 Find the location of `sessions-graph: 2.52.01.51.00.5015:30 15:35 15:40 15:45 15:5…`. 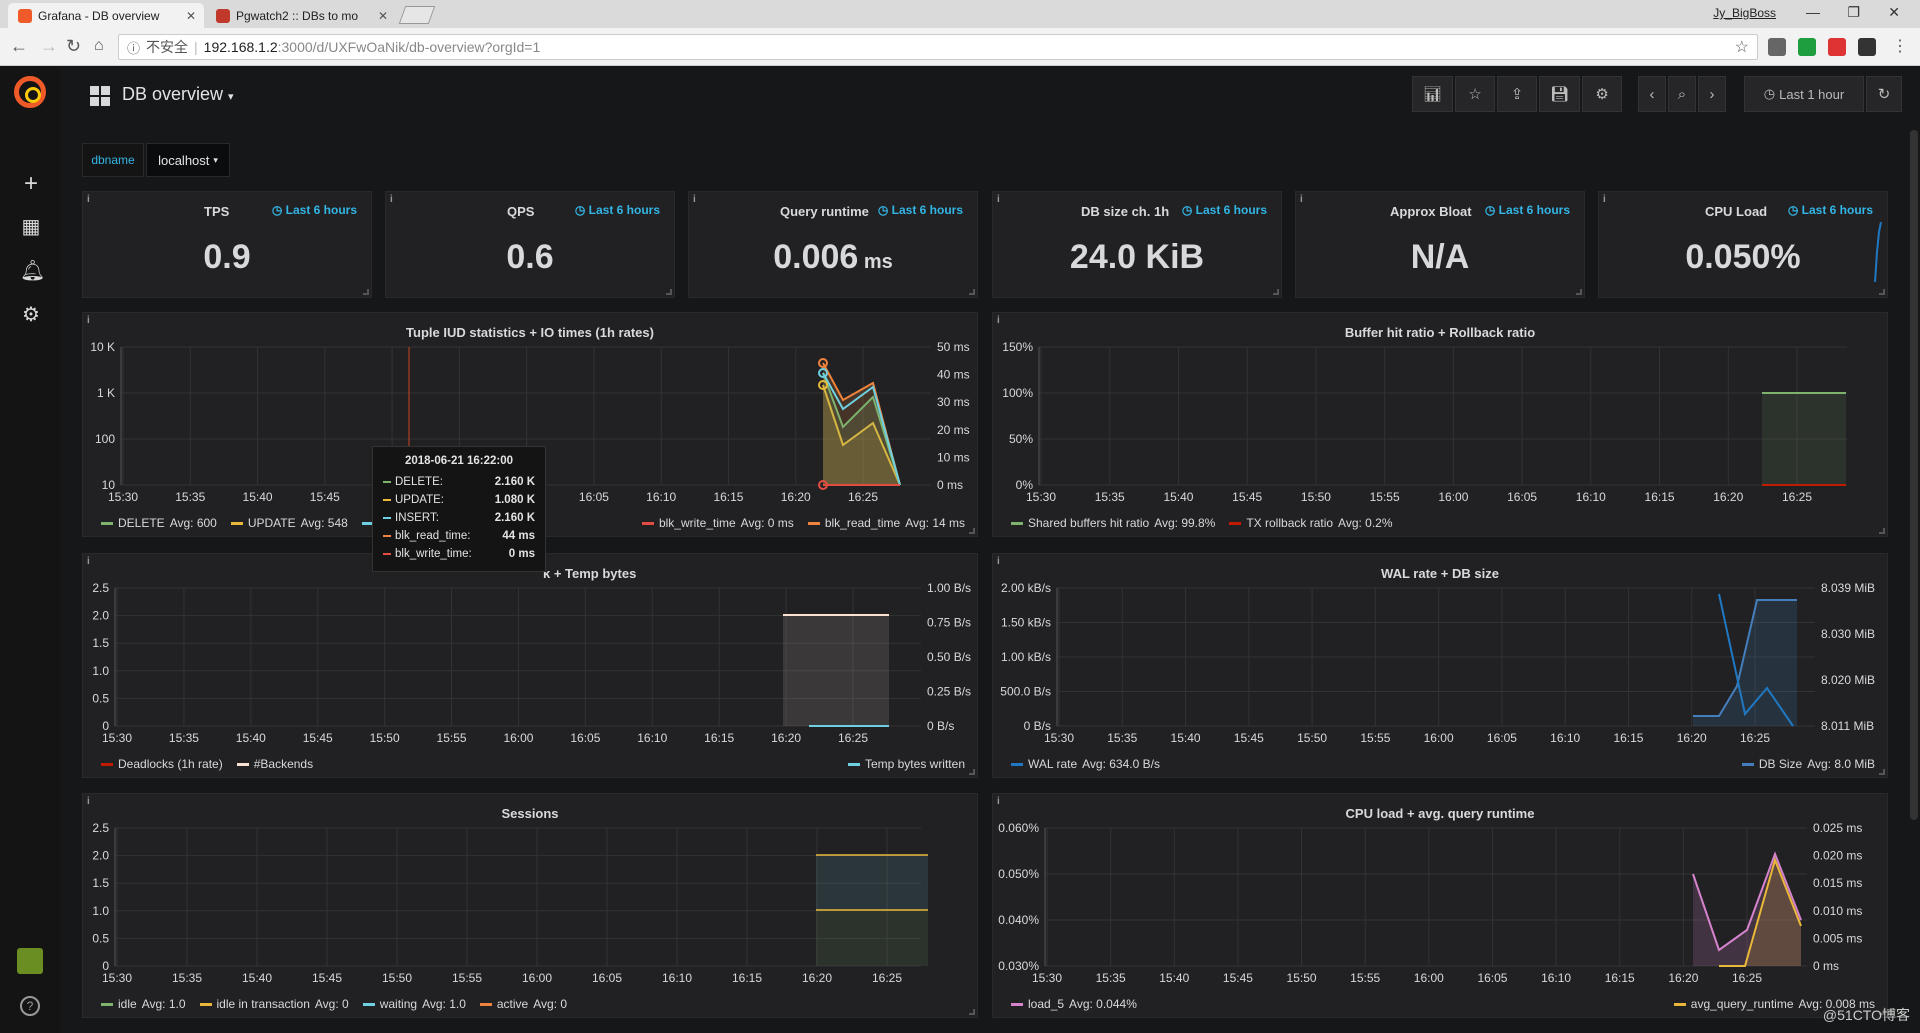

sessions-graph: 2.52.01.51.00.5015:30 15:35 15:40 15:45 15:5… is located at coordinates (531, 908).